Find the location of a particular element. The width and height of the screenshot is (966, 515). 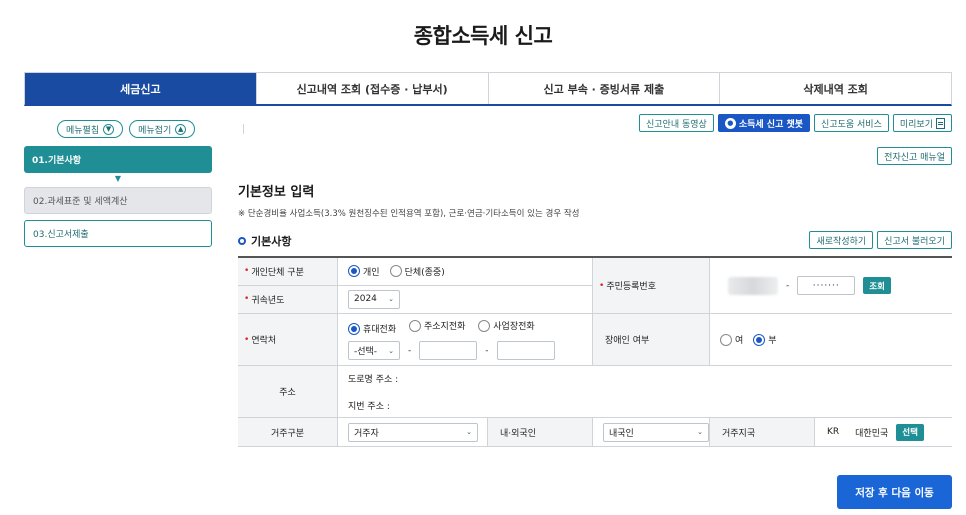

entity-group-radio: 단체(종중) is located at coordinates (417, 271).